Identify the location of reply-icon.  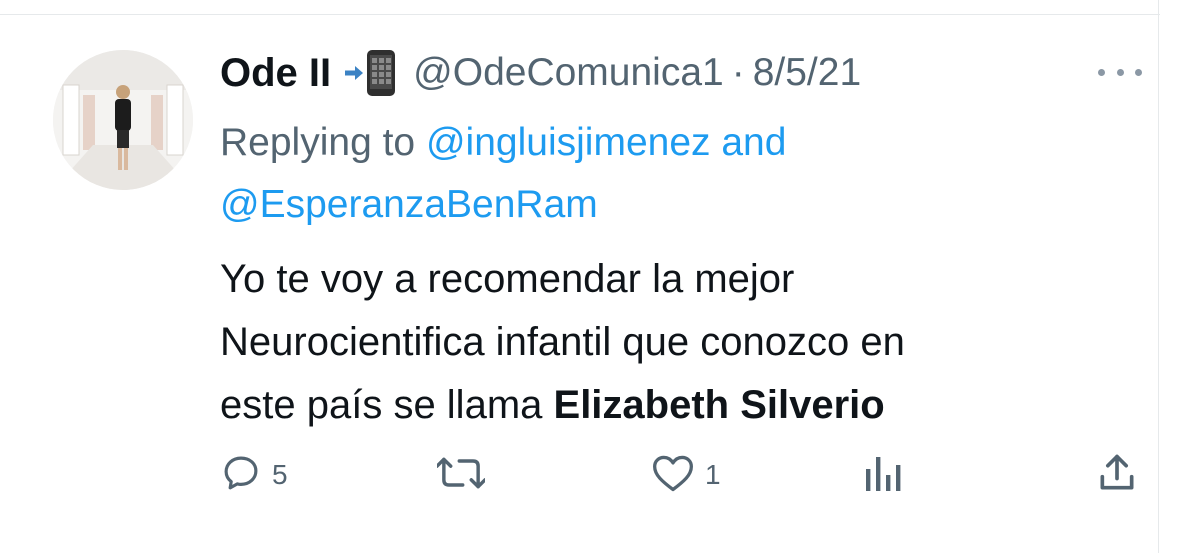
(241, 475).